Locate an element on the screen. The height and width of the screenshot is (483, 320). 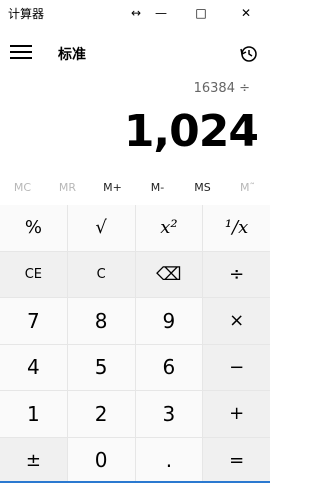
digit-4-button: 4 is located at coordinates (33, 367).